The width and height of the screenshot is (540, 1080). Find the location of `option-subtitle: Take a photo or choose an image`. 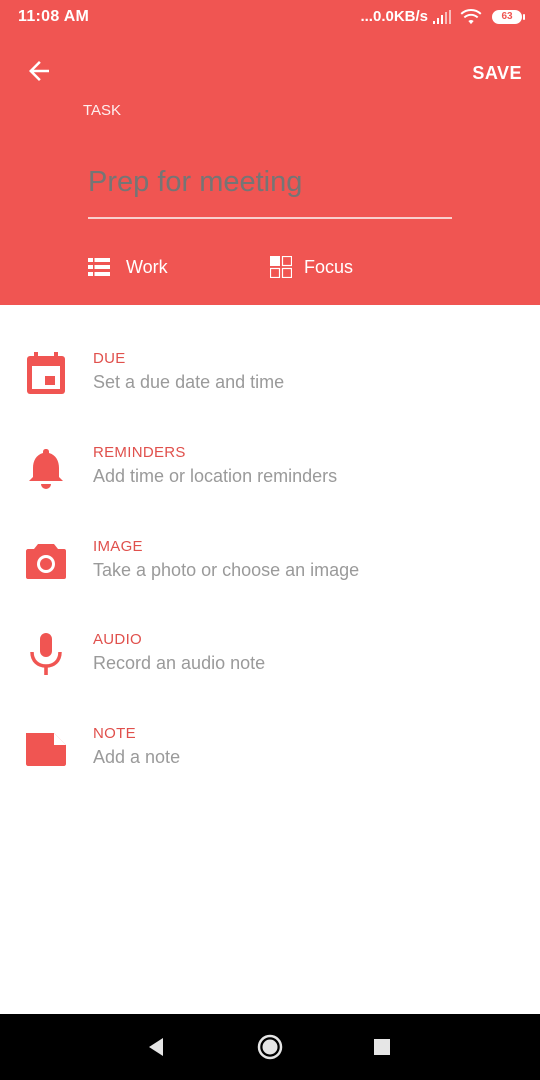

option-subtitle: Take a photo or choose an image is located at coordinates (226, 570).